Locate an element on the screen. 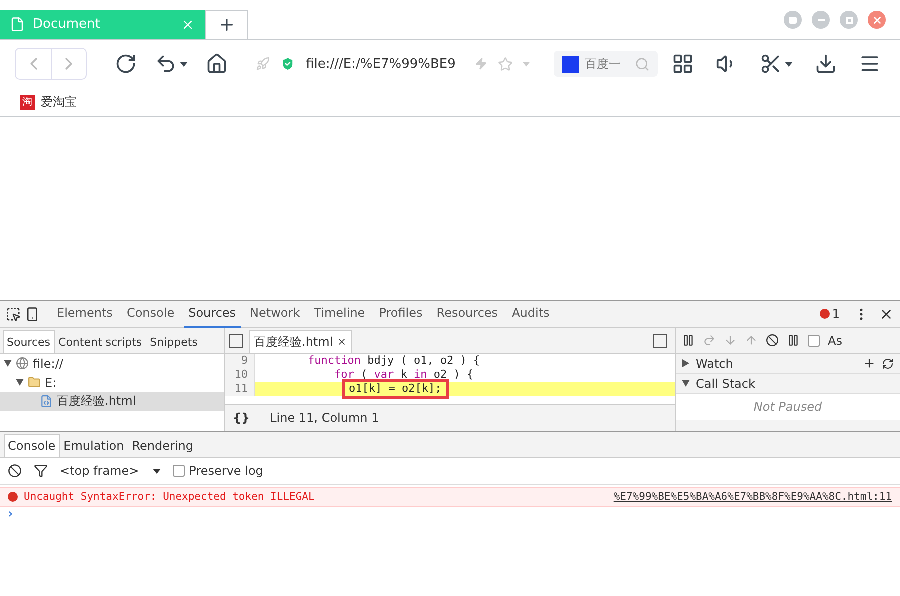 This screenshot has width=900, height=596. pause-icon is located at coordinates (688, 340).